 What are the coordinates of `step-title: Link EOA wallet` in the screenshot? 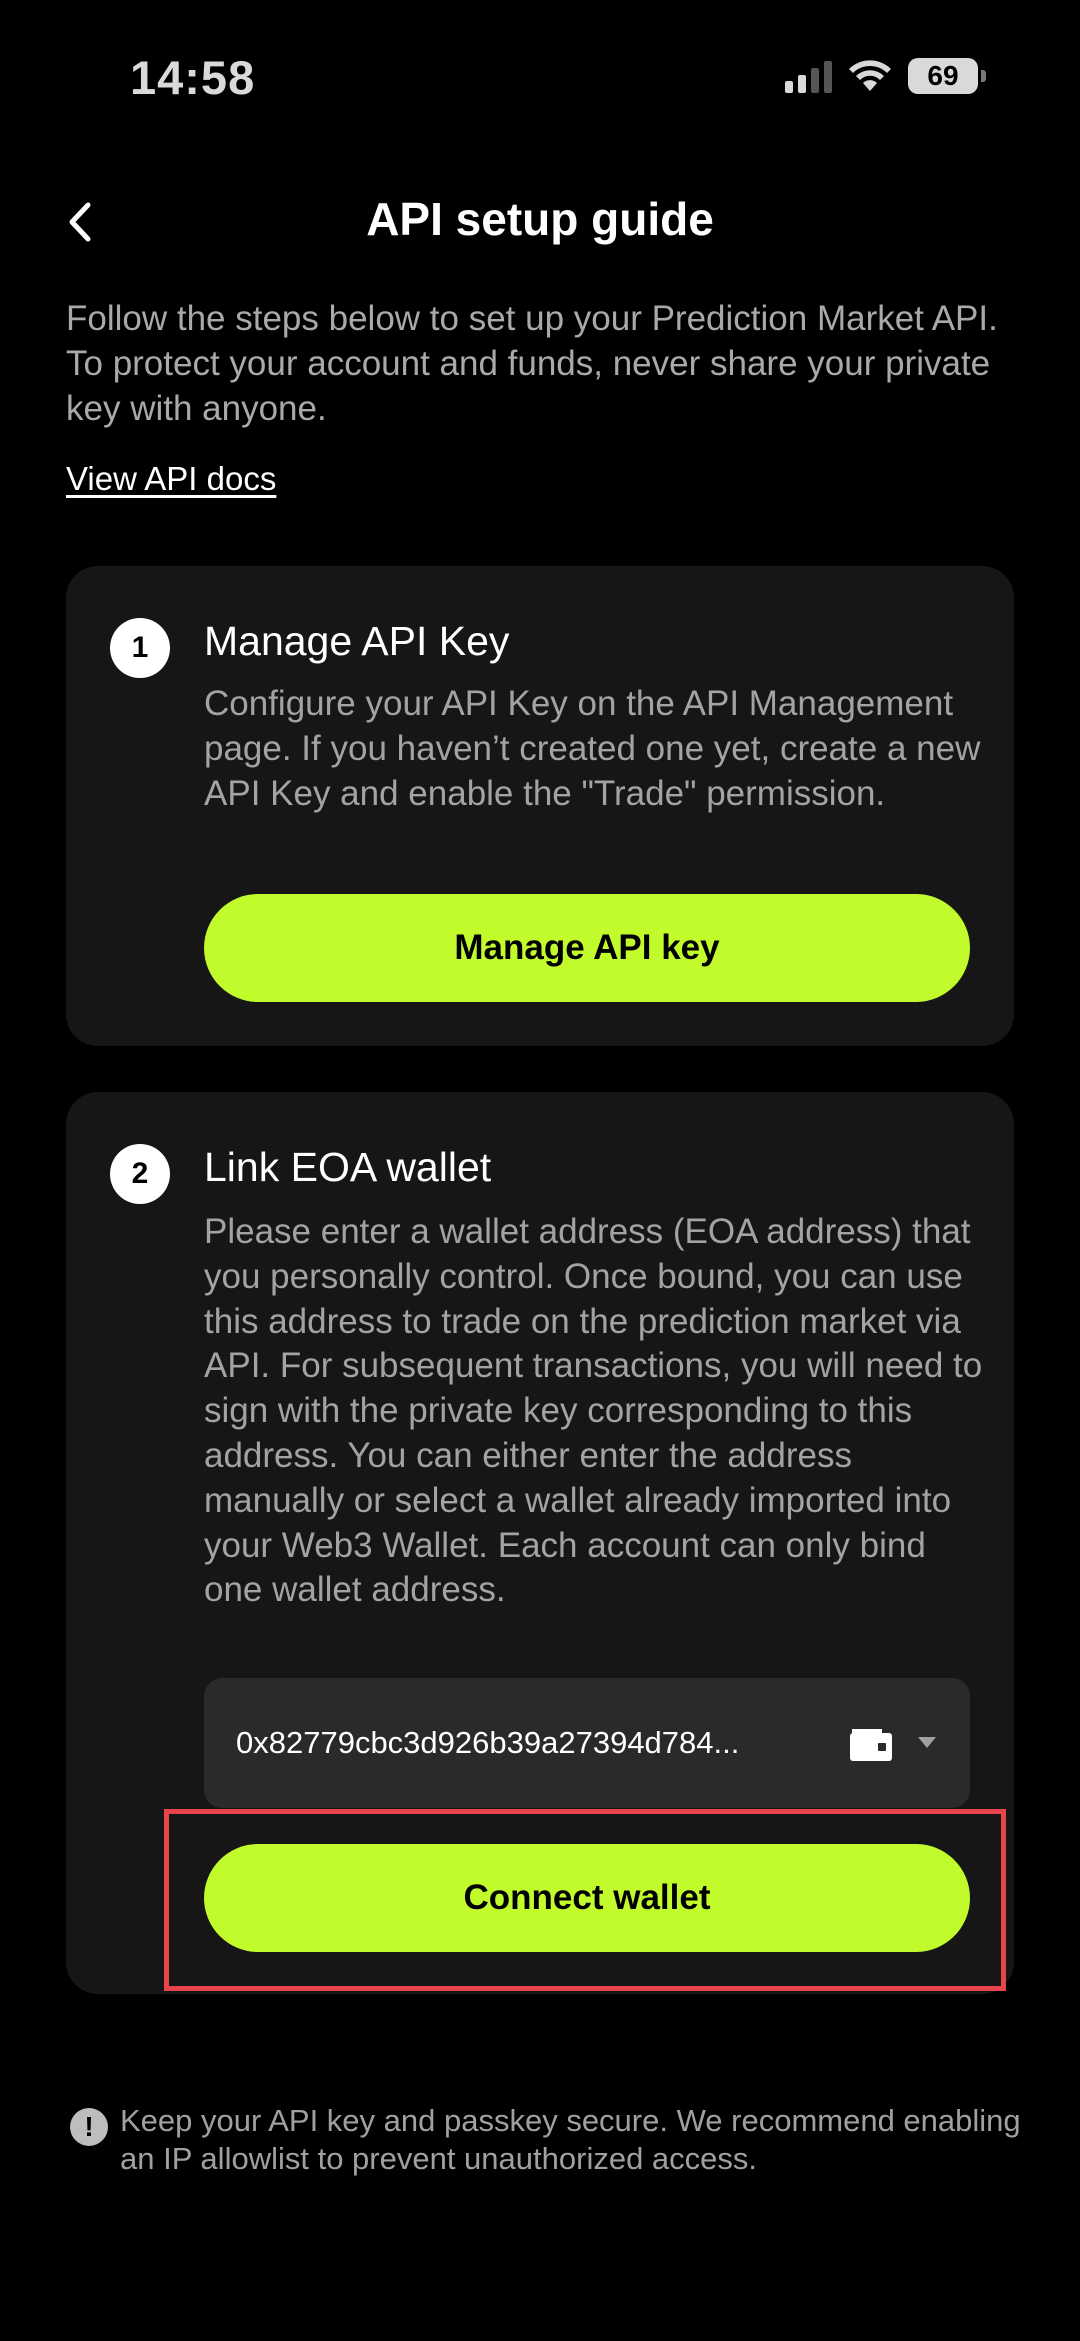 It's located at (348, 1167).